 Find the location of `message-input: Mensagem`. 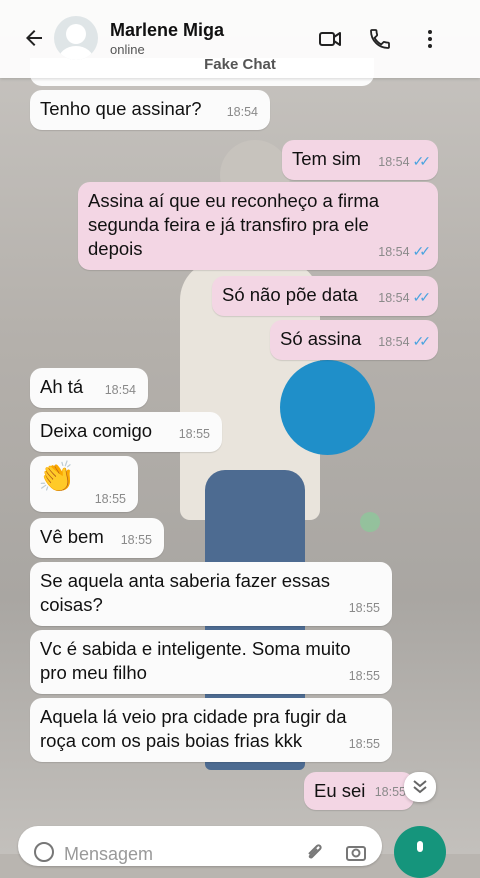

message-input: Mensagem is located at coordinates (108, 854).